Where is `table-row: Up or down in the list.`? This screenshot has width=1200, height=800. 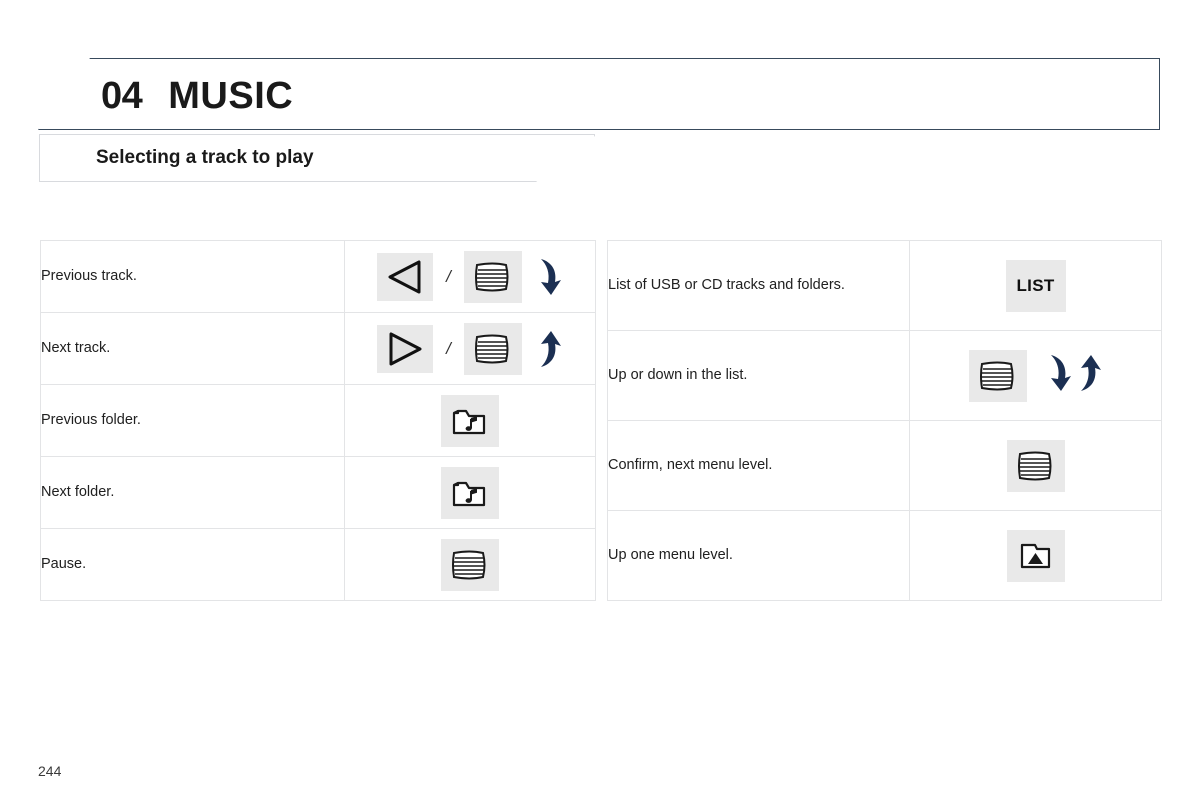 table-row: Up or down in the list. is located at coordinates (884, 375).